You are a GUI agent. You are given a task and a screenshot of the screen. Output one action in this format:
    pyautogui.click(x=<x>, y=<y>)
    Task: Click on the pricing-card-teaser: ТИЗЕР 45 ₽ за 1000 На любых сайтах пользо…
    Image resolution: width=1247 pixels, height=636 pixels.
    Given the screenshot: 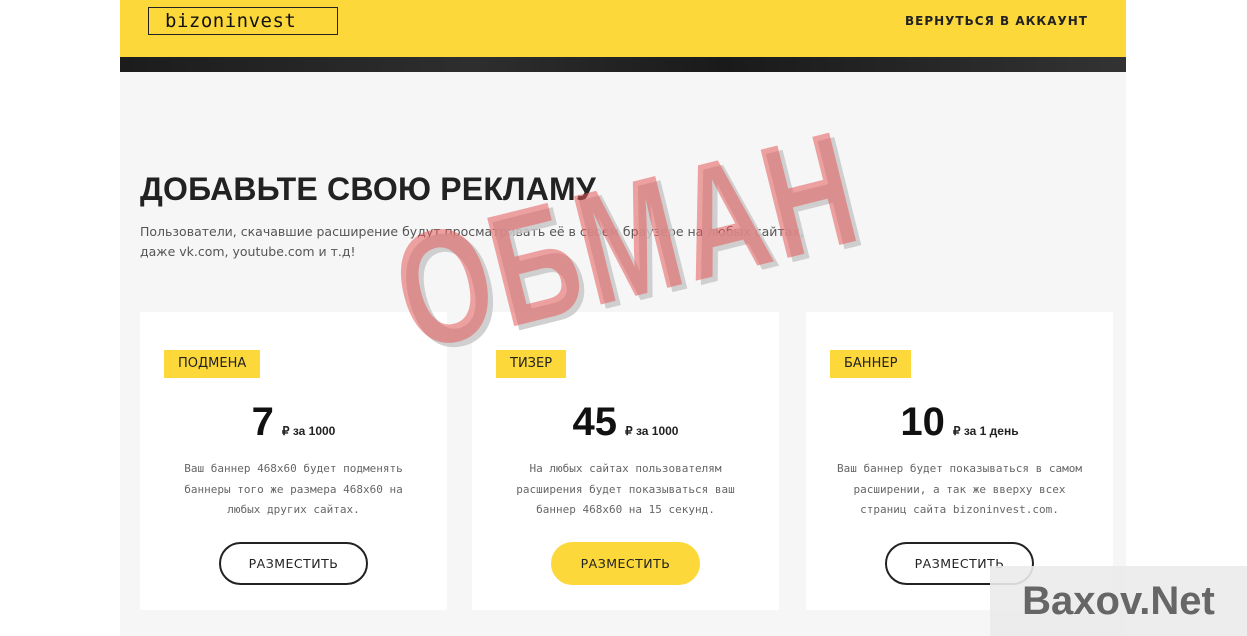 What is the action you would take?
    pyautogui.click(x=625, y=461)
    